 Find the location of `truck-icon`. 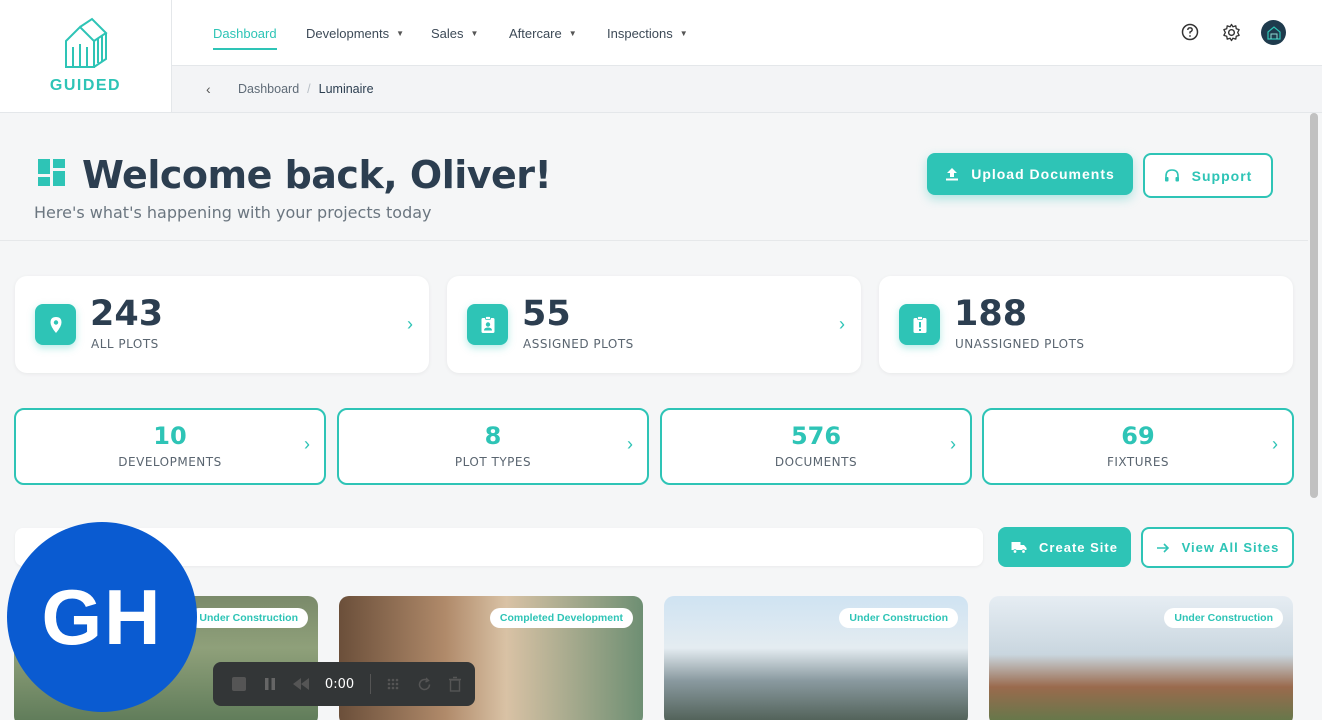

truck-icon is located at coordinates (1019, 547).